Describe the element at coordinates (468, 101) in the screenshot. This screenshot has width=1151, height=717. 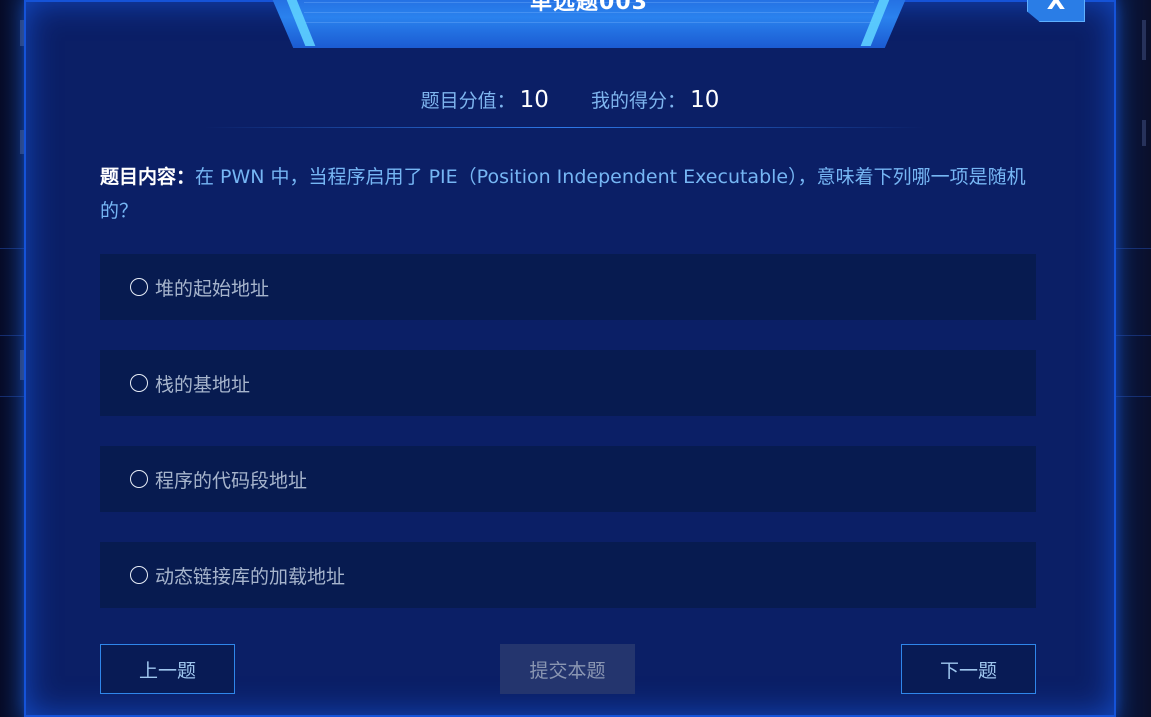
I see `question-score-label: 题目分值：` at that location.